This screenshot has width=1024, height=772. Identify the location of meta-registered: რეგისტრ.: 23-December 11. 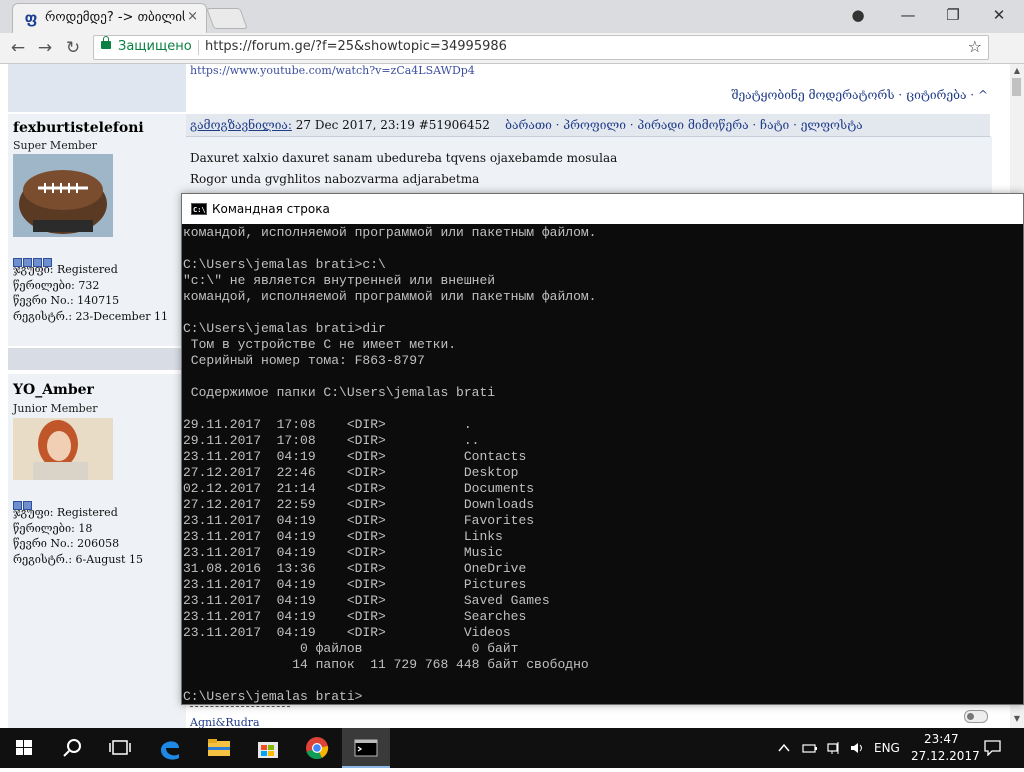
(90, 316).